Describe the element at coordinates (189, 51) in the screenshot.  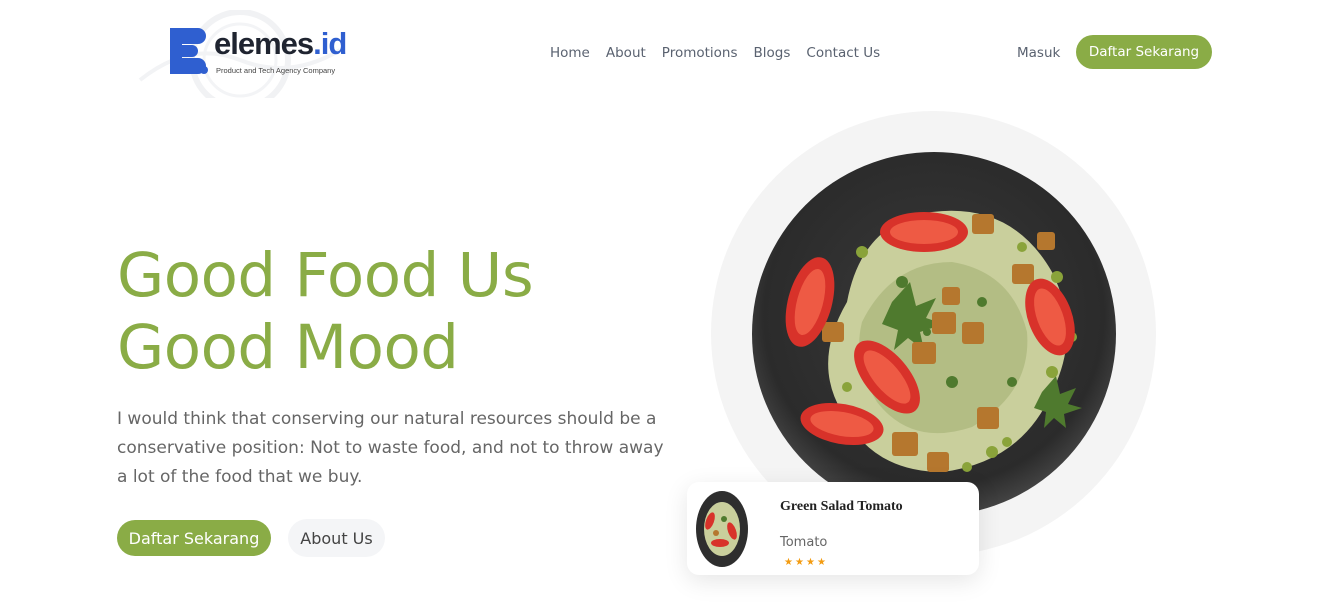
I see `logo-e-mark-icon` at that location.